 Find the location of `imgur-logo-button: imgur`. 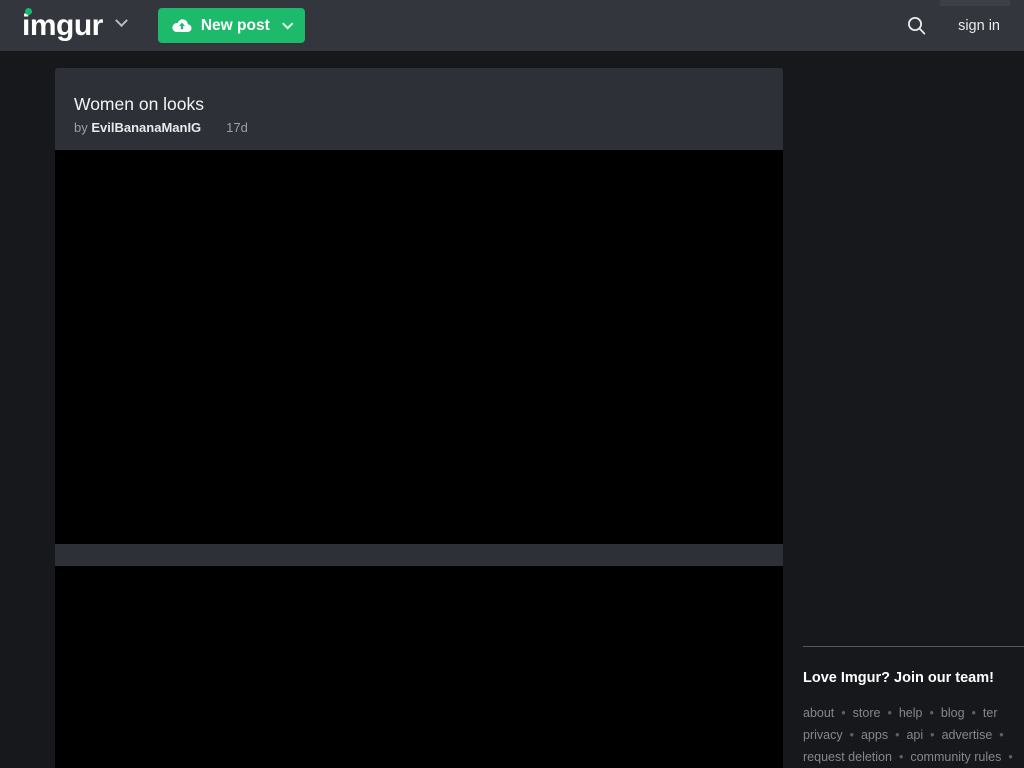

imgur-logo-button: imgur is located at coordinates (75, 25).